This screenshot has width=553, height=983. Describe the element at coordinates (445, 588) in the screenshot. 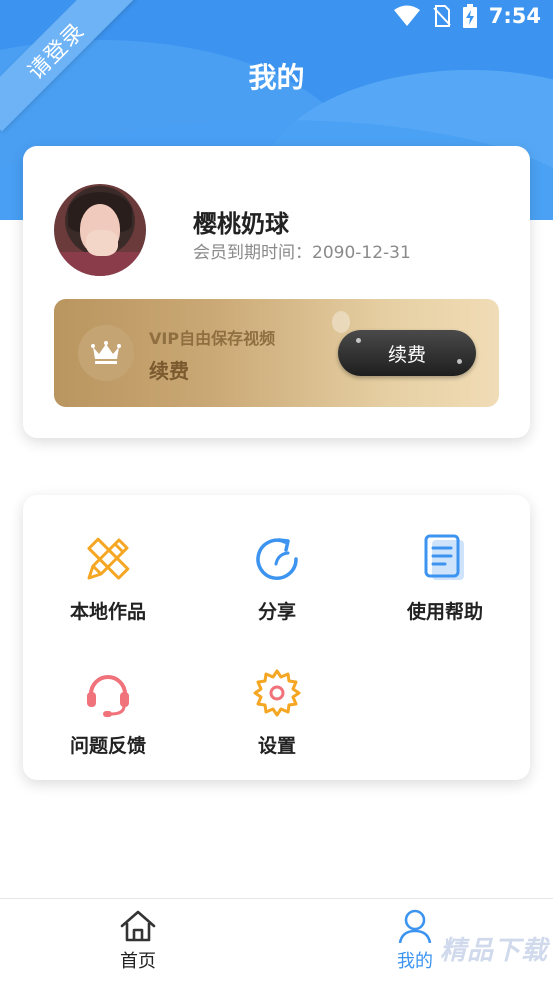

I see `menu-item-help: 使用帮助` at that location.